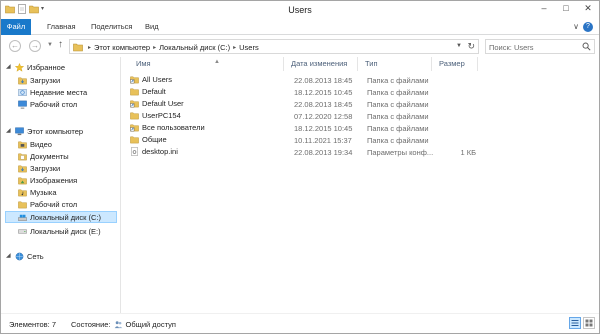 The width and height of the screenshot is (600, 334). What do you see at coordinates (160, 151) in the screenshot?
I see `file-name: desktop.ini` at bounding box center [160, 151].